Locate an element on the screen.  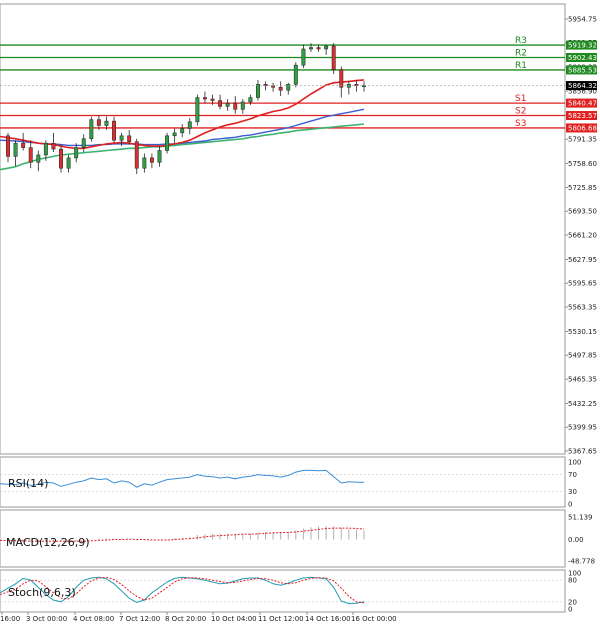
price-tick-label: 5595.65 is located at coordinates (582, 284).